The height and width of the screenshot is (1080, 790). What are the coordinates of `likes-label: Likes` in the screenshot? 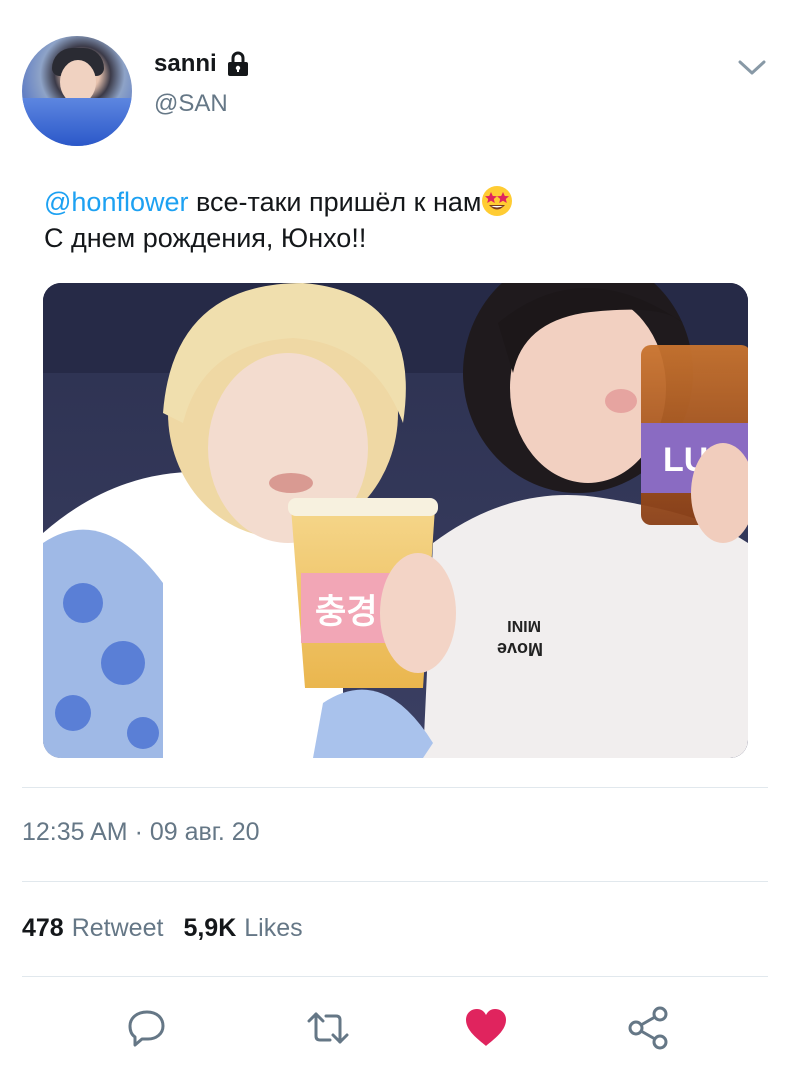 It's located at (273, 928).